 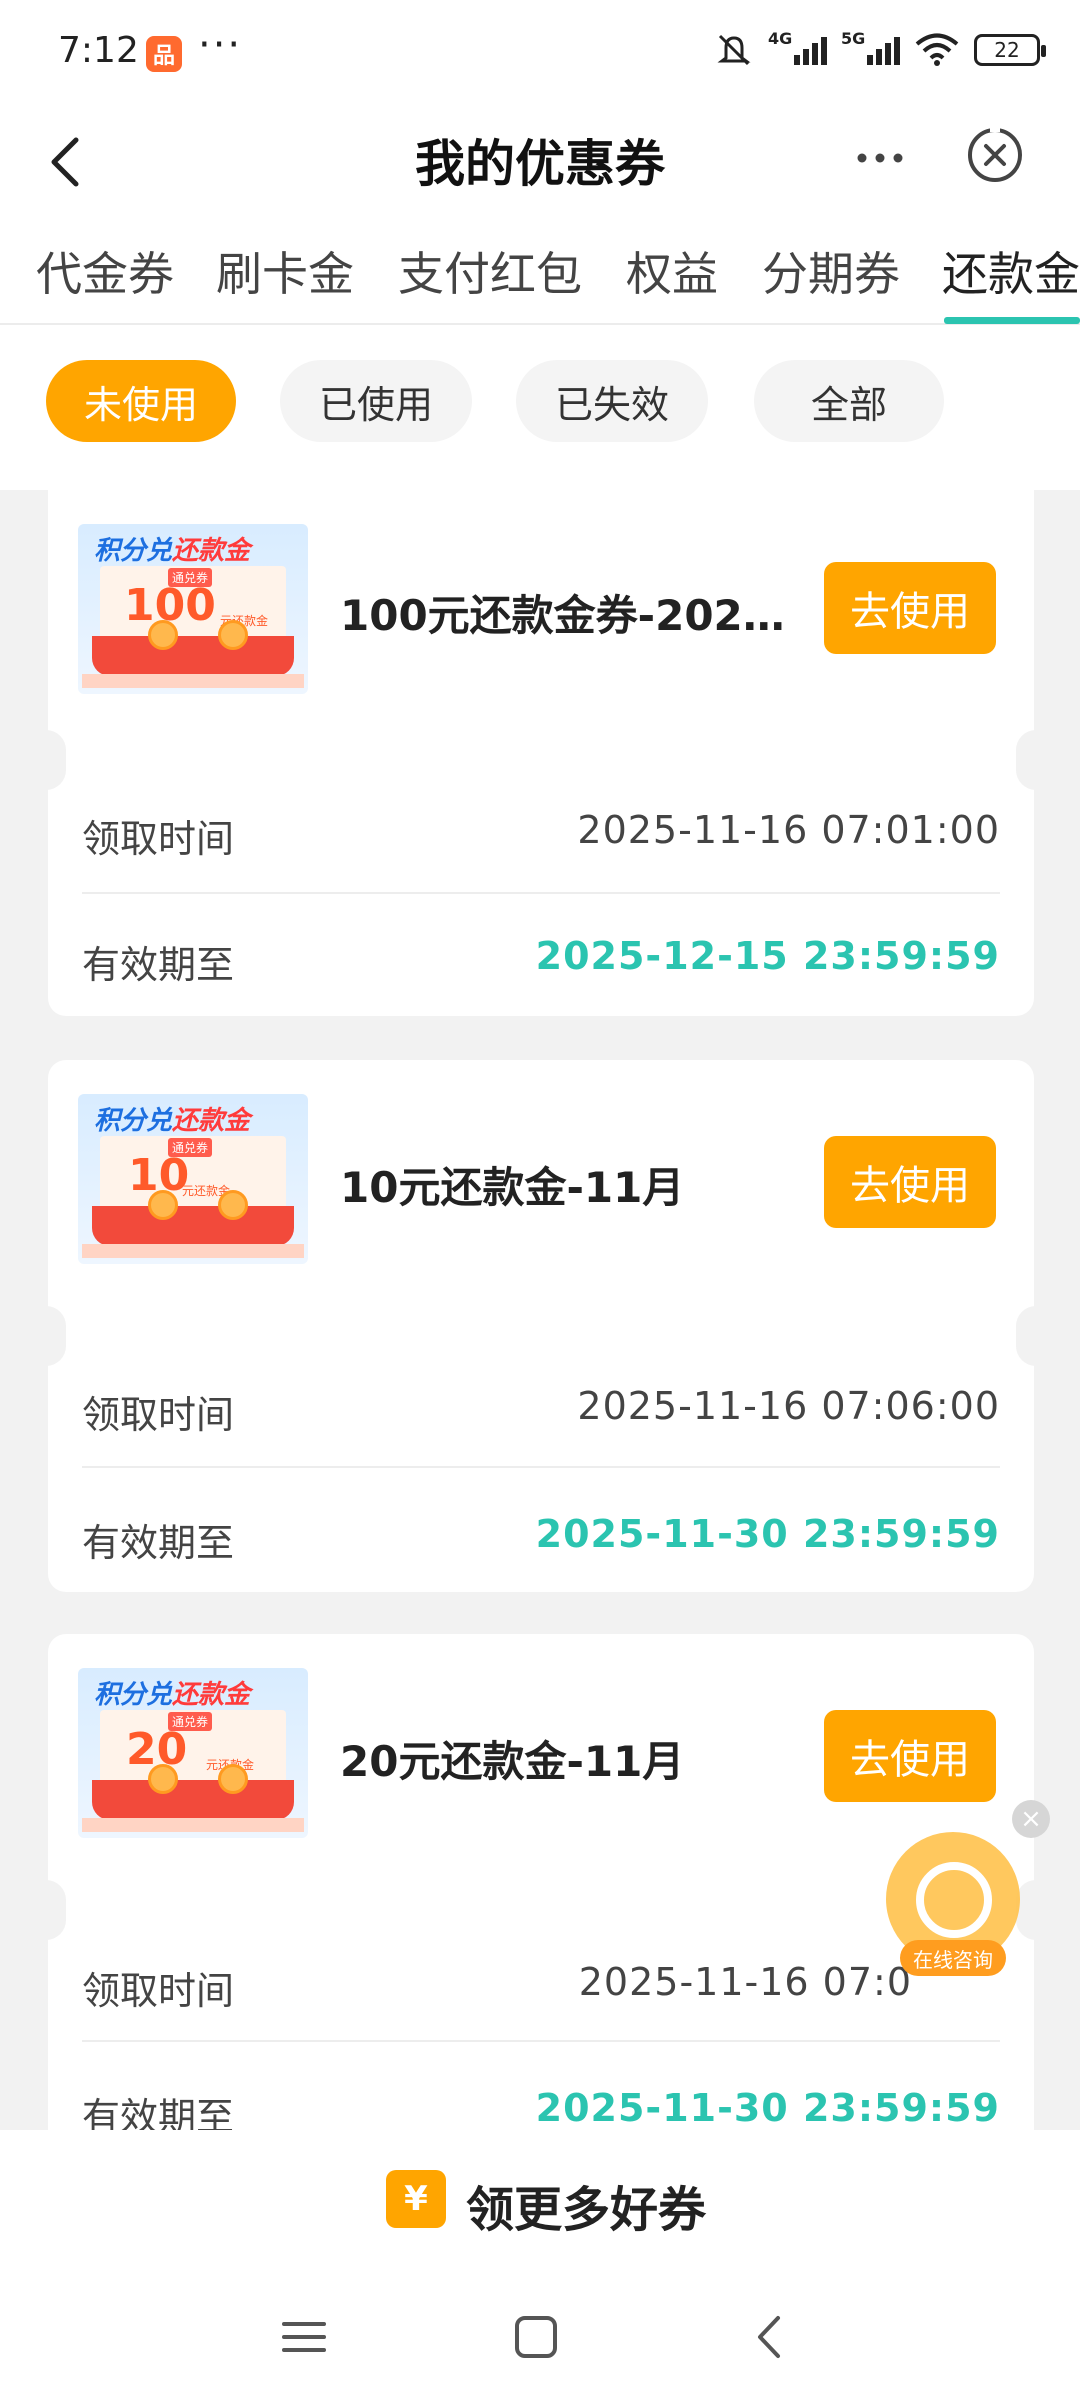 I want to click on valid-until-value: 2025-12-15 23:59:59, so click(x=767, y=956).